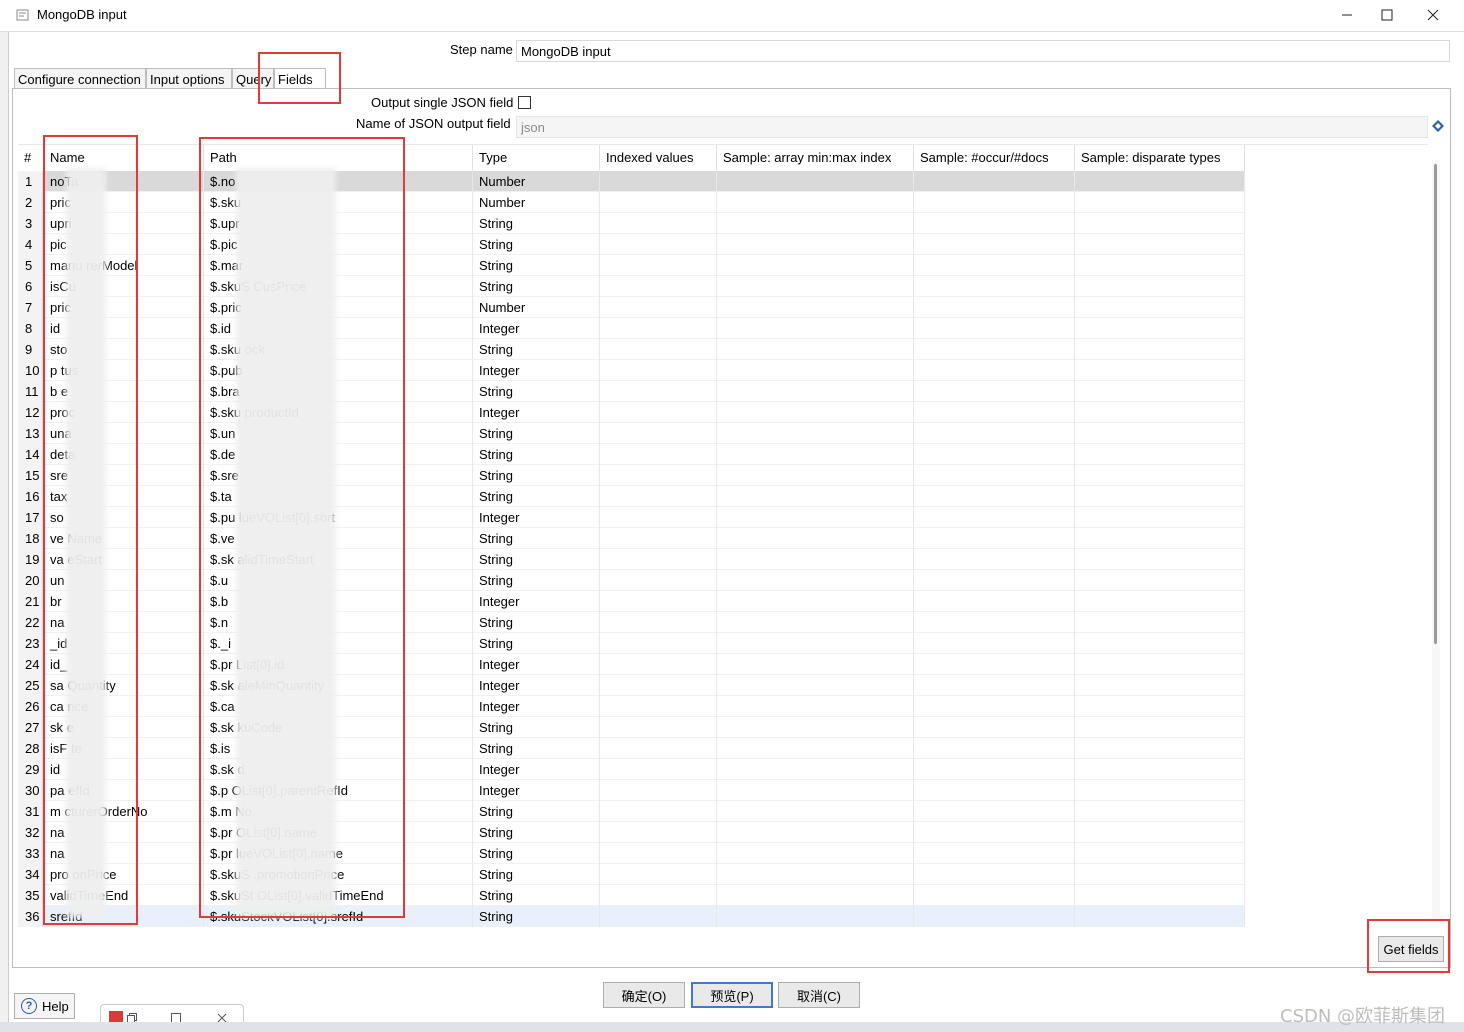 The width and height of the screenshot is (1464, 1032). I want to click on json-output-name-field: json, so click(972, 127).